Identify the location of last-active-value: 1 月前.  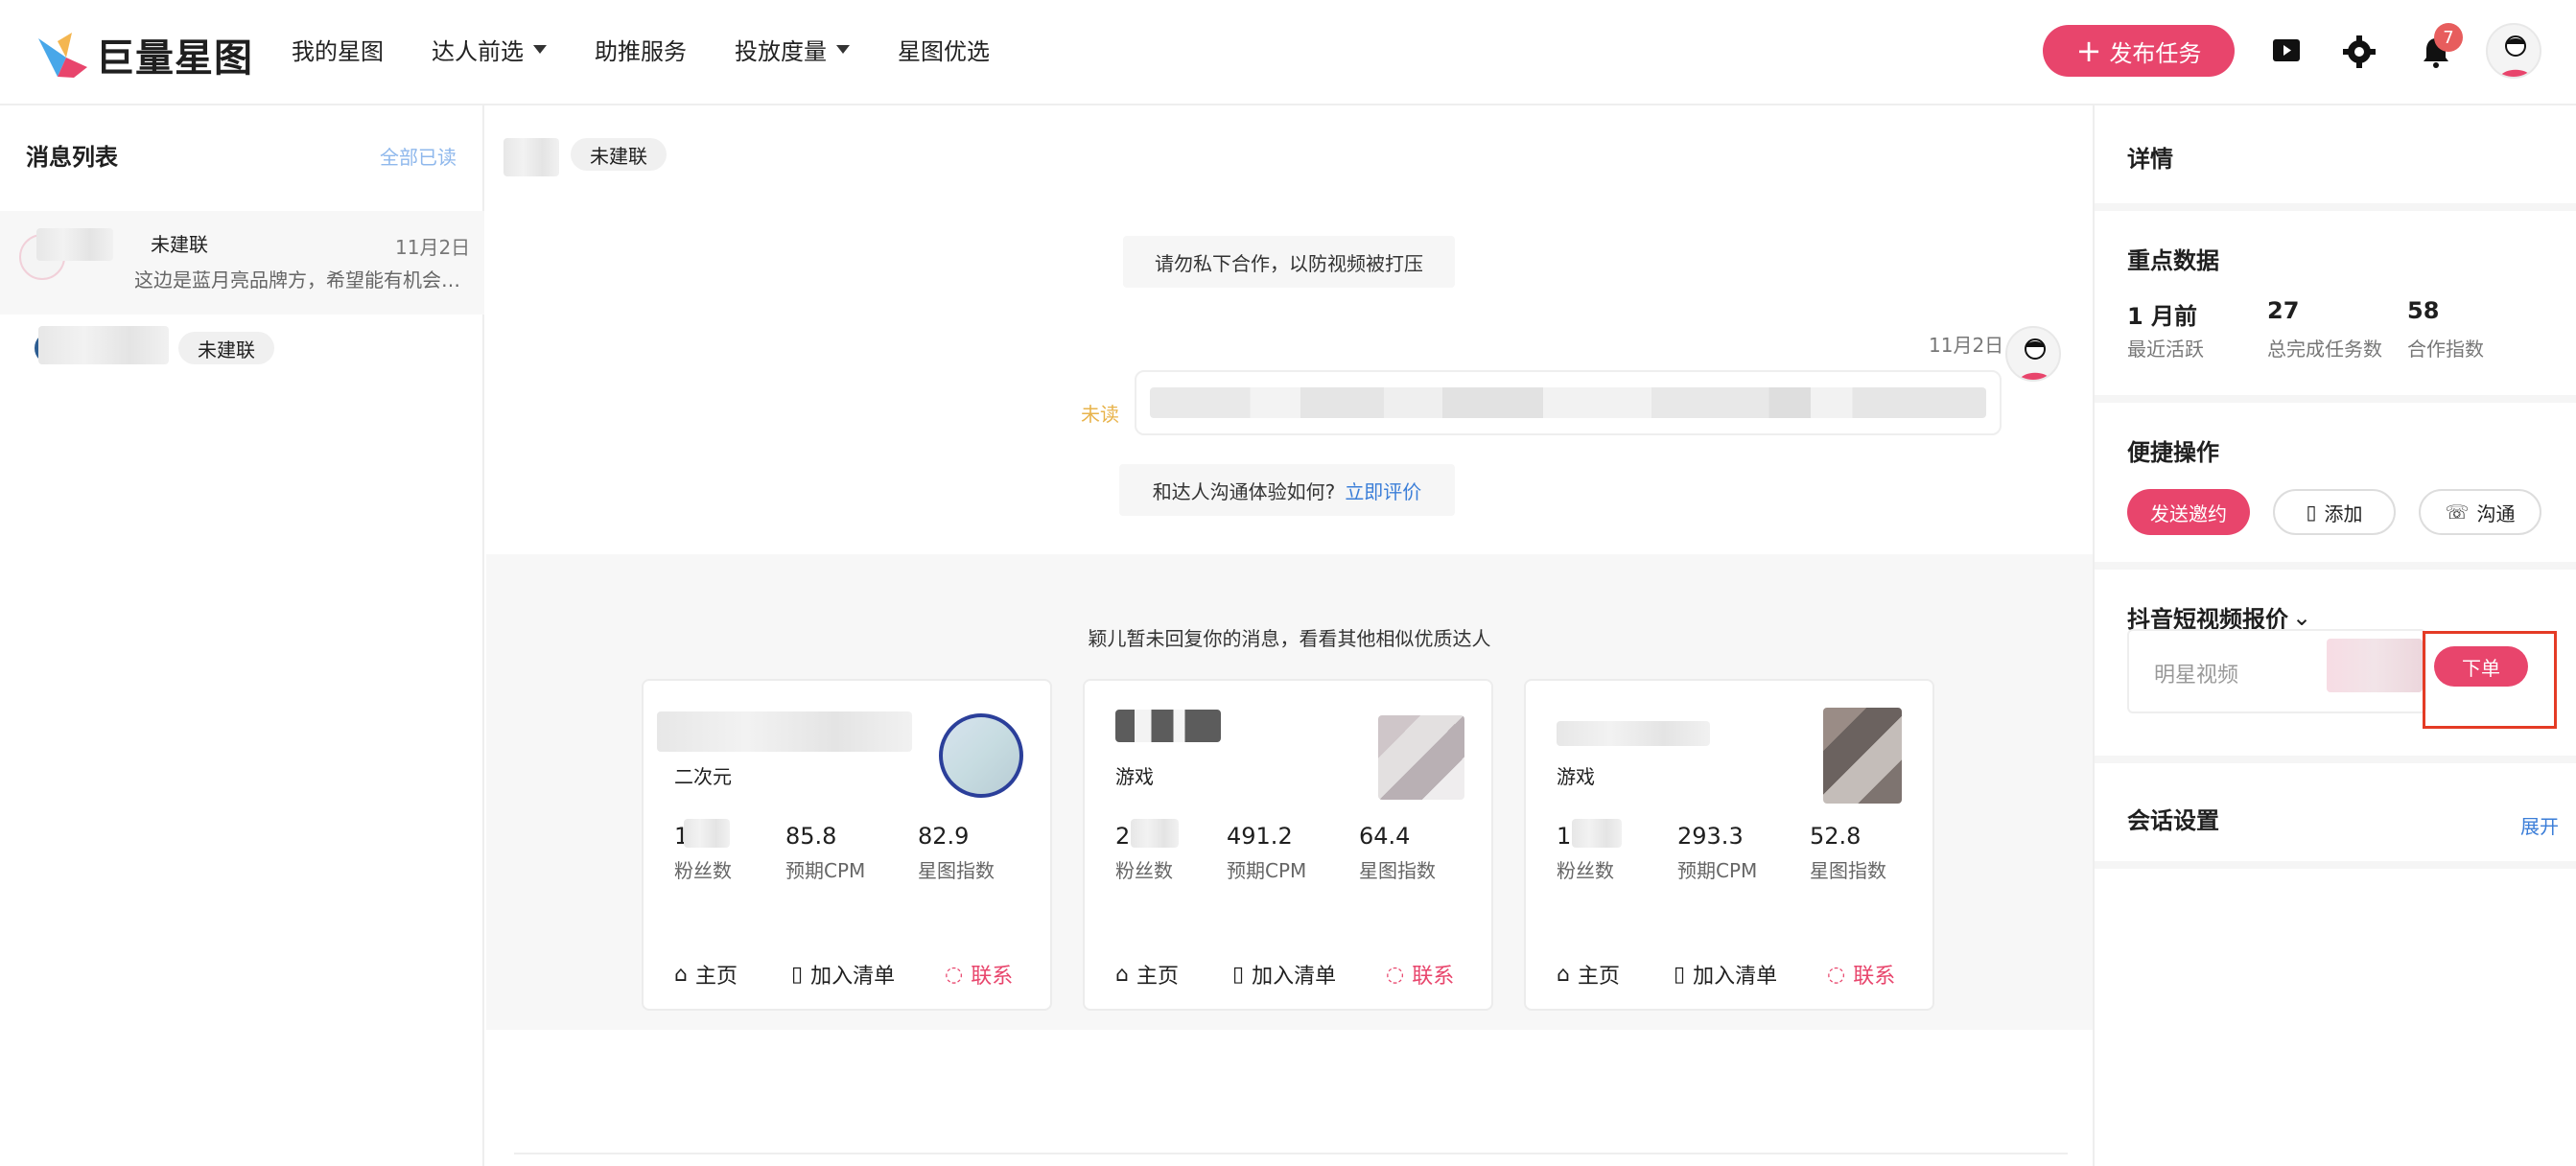
(2162, 316).